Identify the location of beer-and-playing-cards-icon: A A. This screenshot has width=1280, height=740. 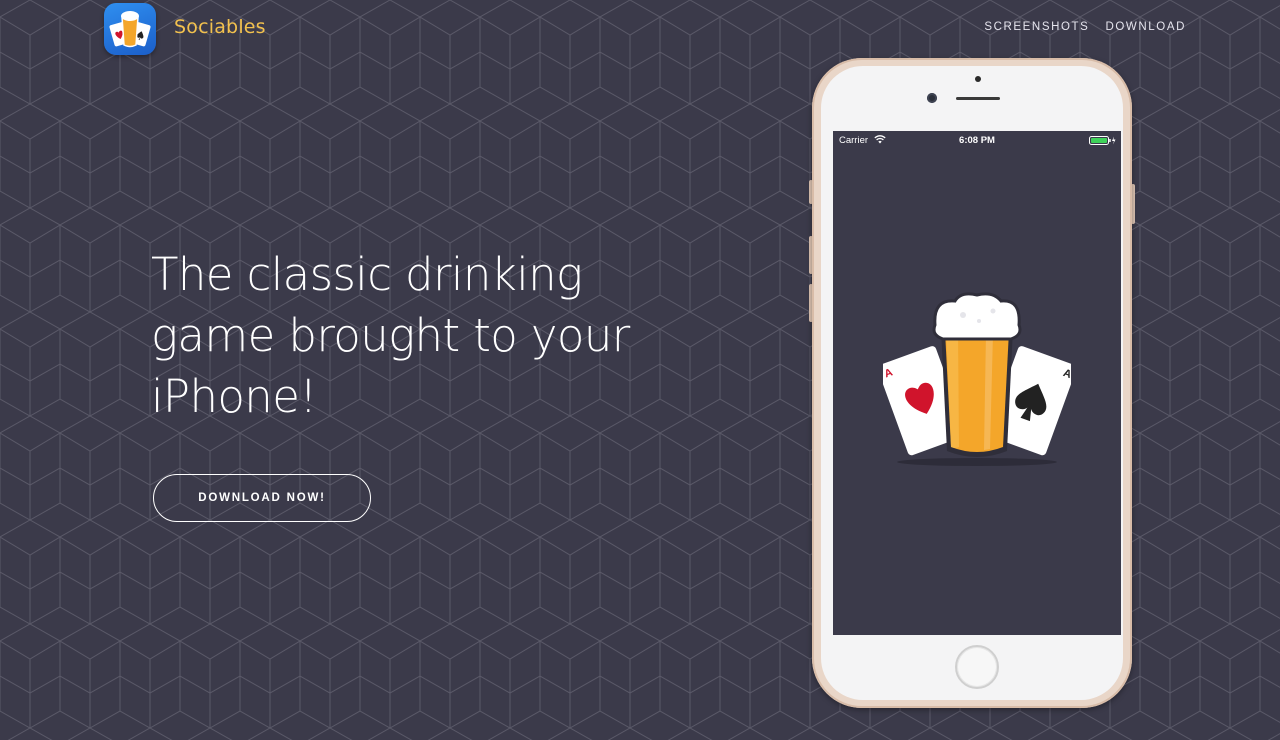
(977, 379).